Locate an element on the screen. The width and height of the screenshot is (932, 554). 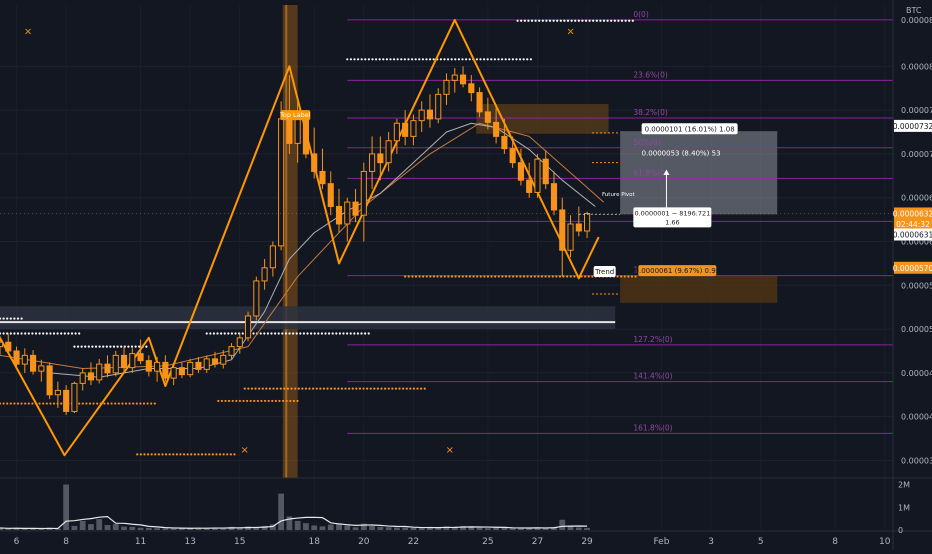
fib-level-label: 141.4%(0) is located at coordinates (652, 376).